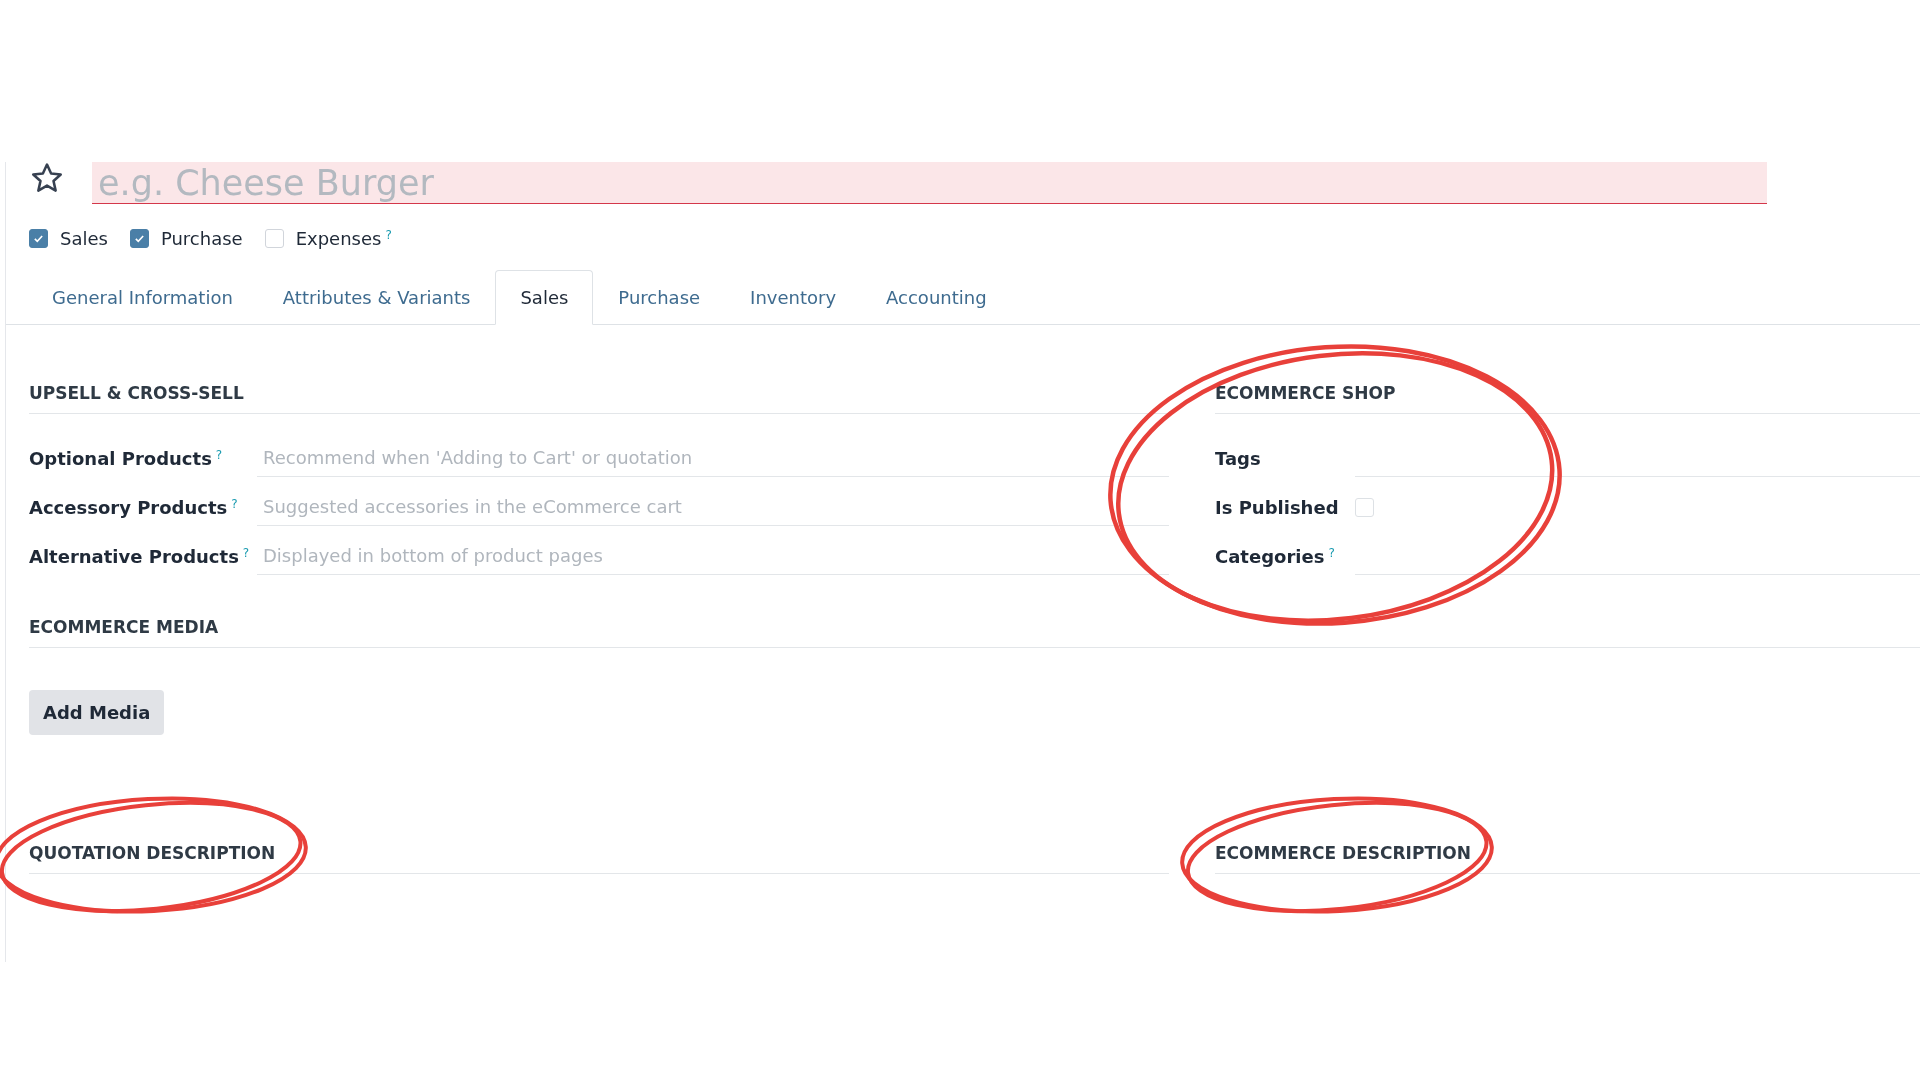  What do you see at coordinates (84, 238) in the screenshot?
I see `option-label: Sales` at bounding box center [84, 238].